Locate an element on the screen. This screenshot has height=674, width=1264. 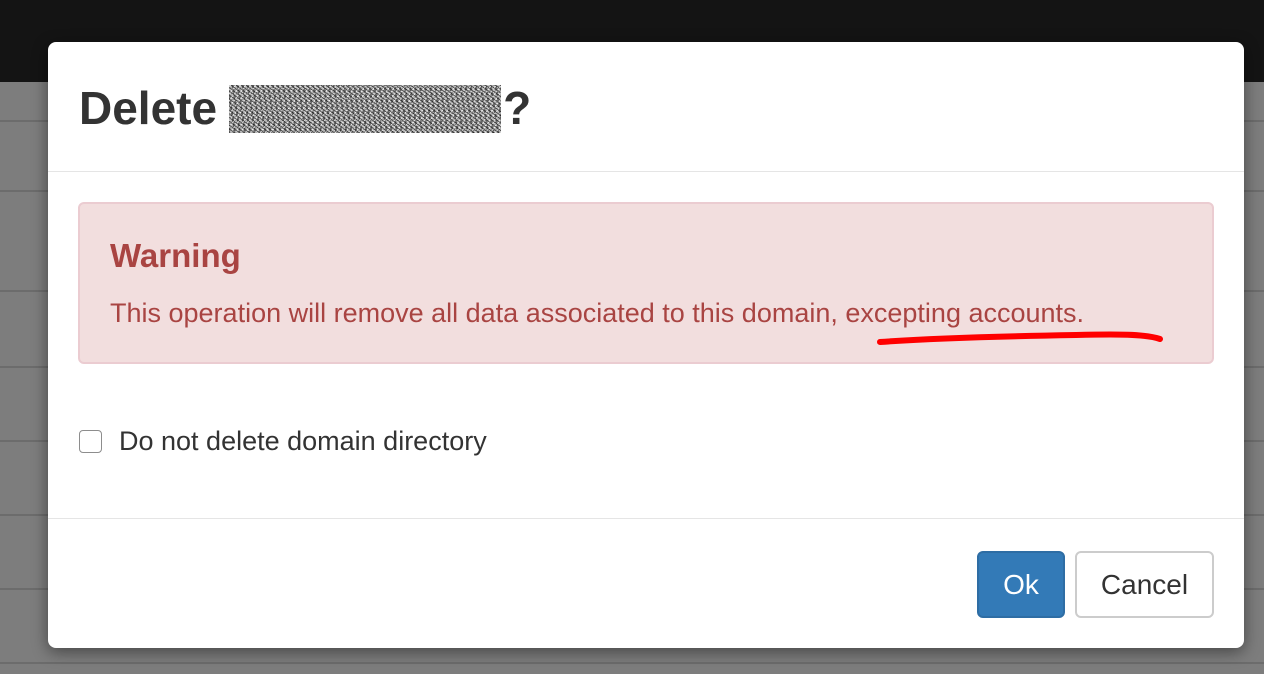
do-not-delete-directory-checkbox is located at coordinates (90, 441).